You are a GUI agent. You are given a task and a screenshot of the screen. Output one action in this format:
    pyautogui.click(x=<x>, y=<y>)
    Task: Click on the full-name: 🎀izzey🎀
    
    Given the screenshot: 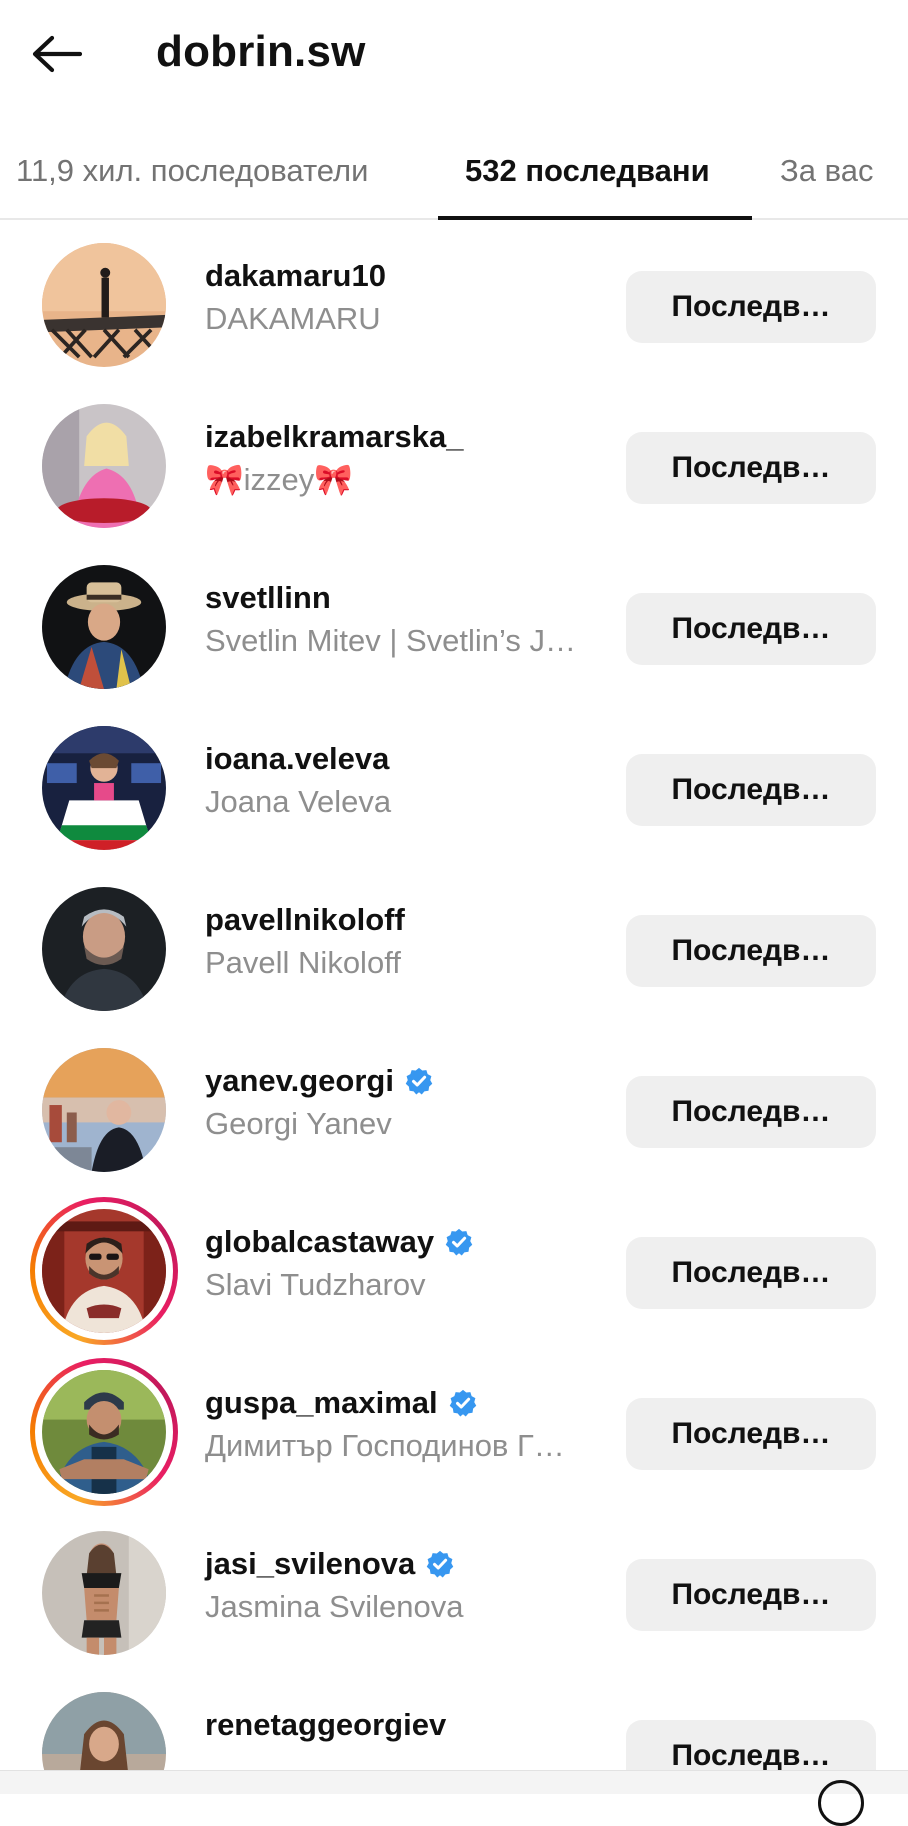 What is the action you would take?
    pyautogui.click(x=279, y=479)
    